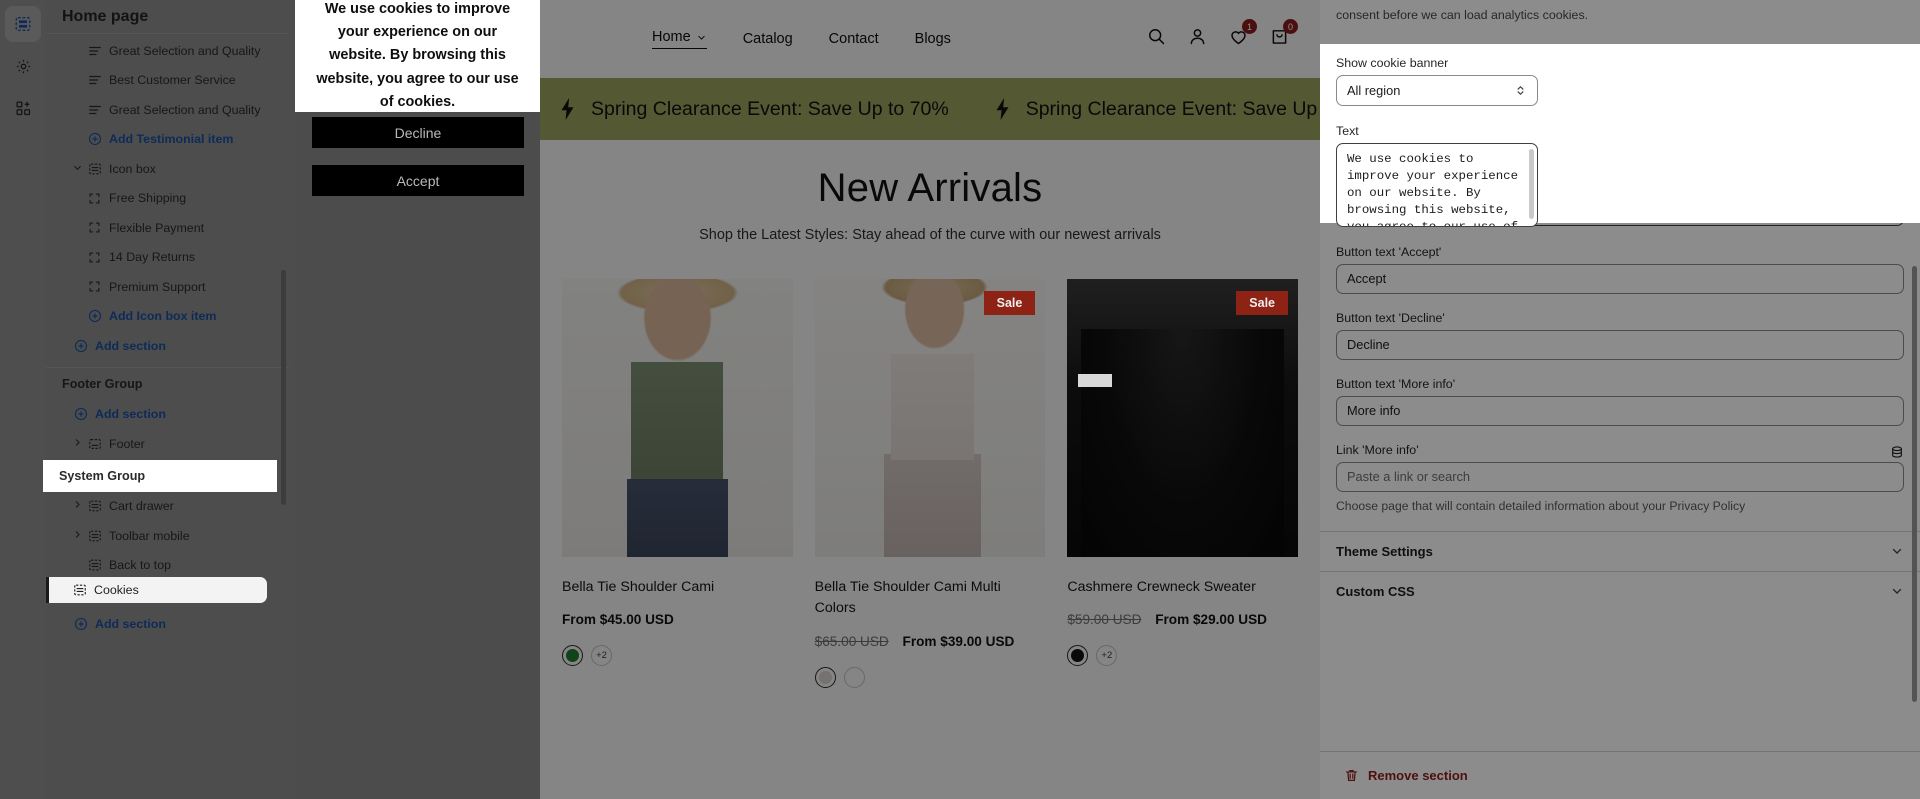  I want to click on sidebar-add-section-main: Add section, so click(167, 346).